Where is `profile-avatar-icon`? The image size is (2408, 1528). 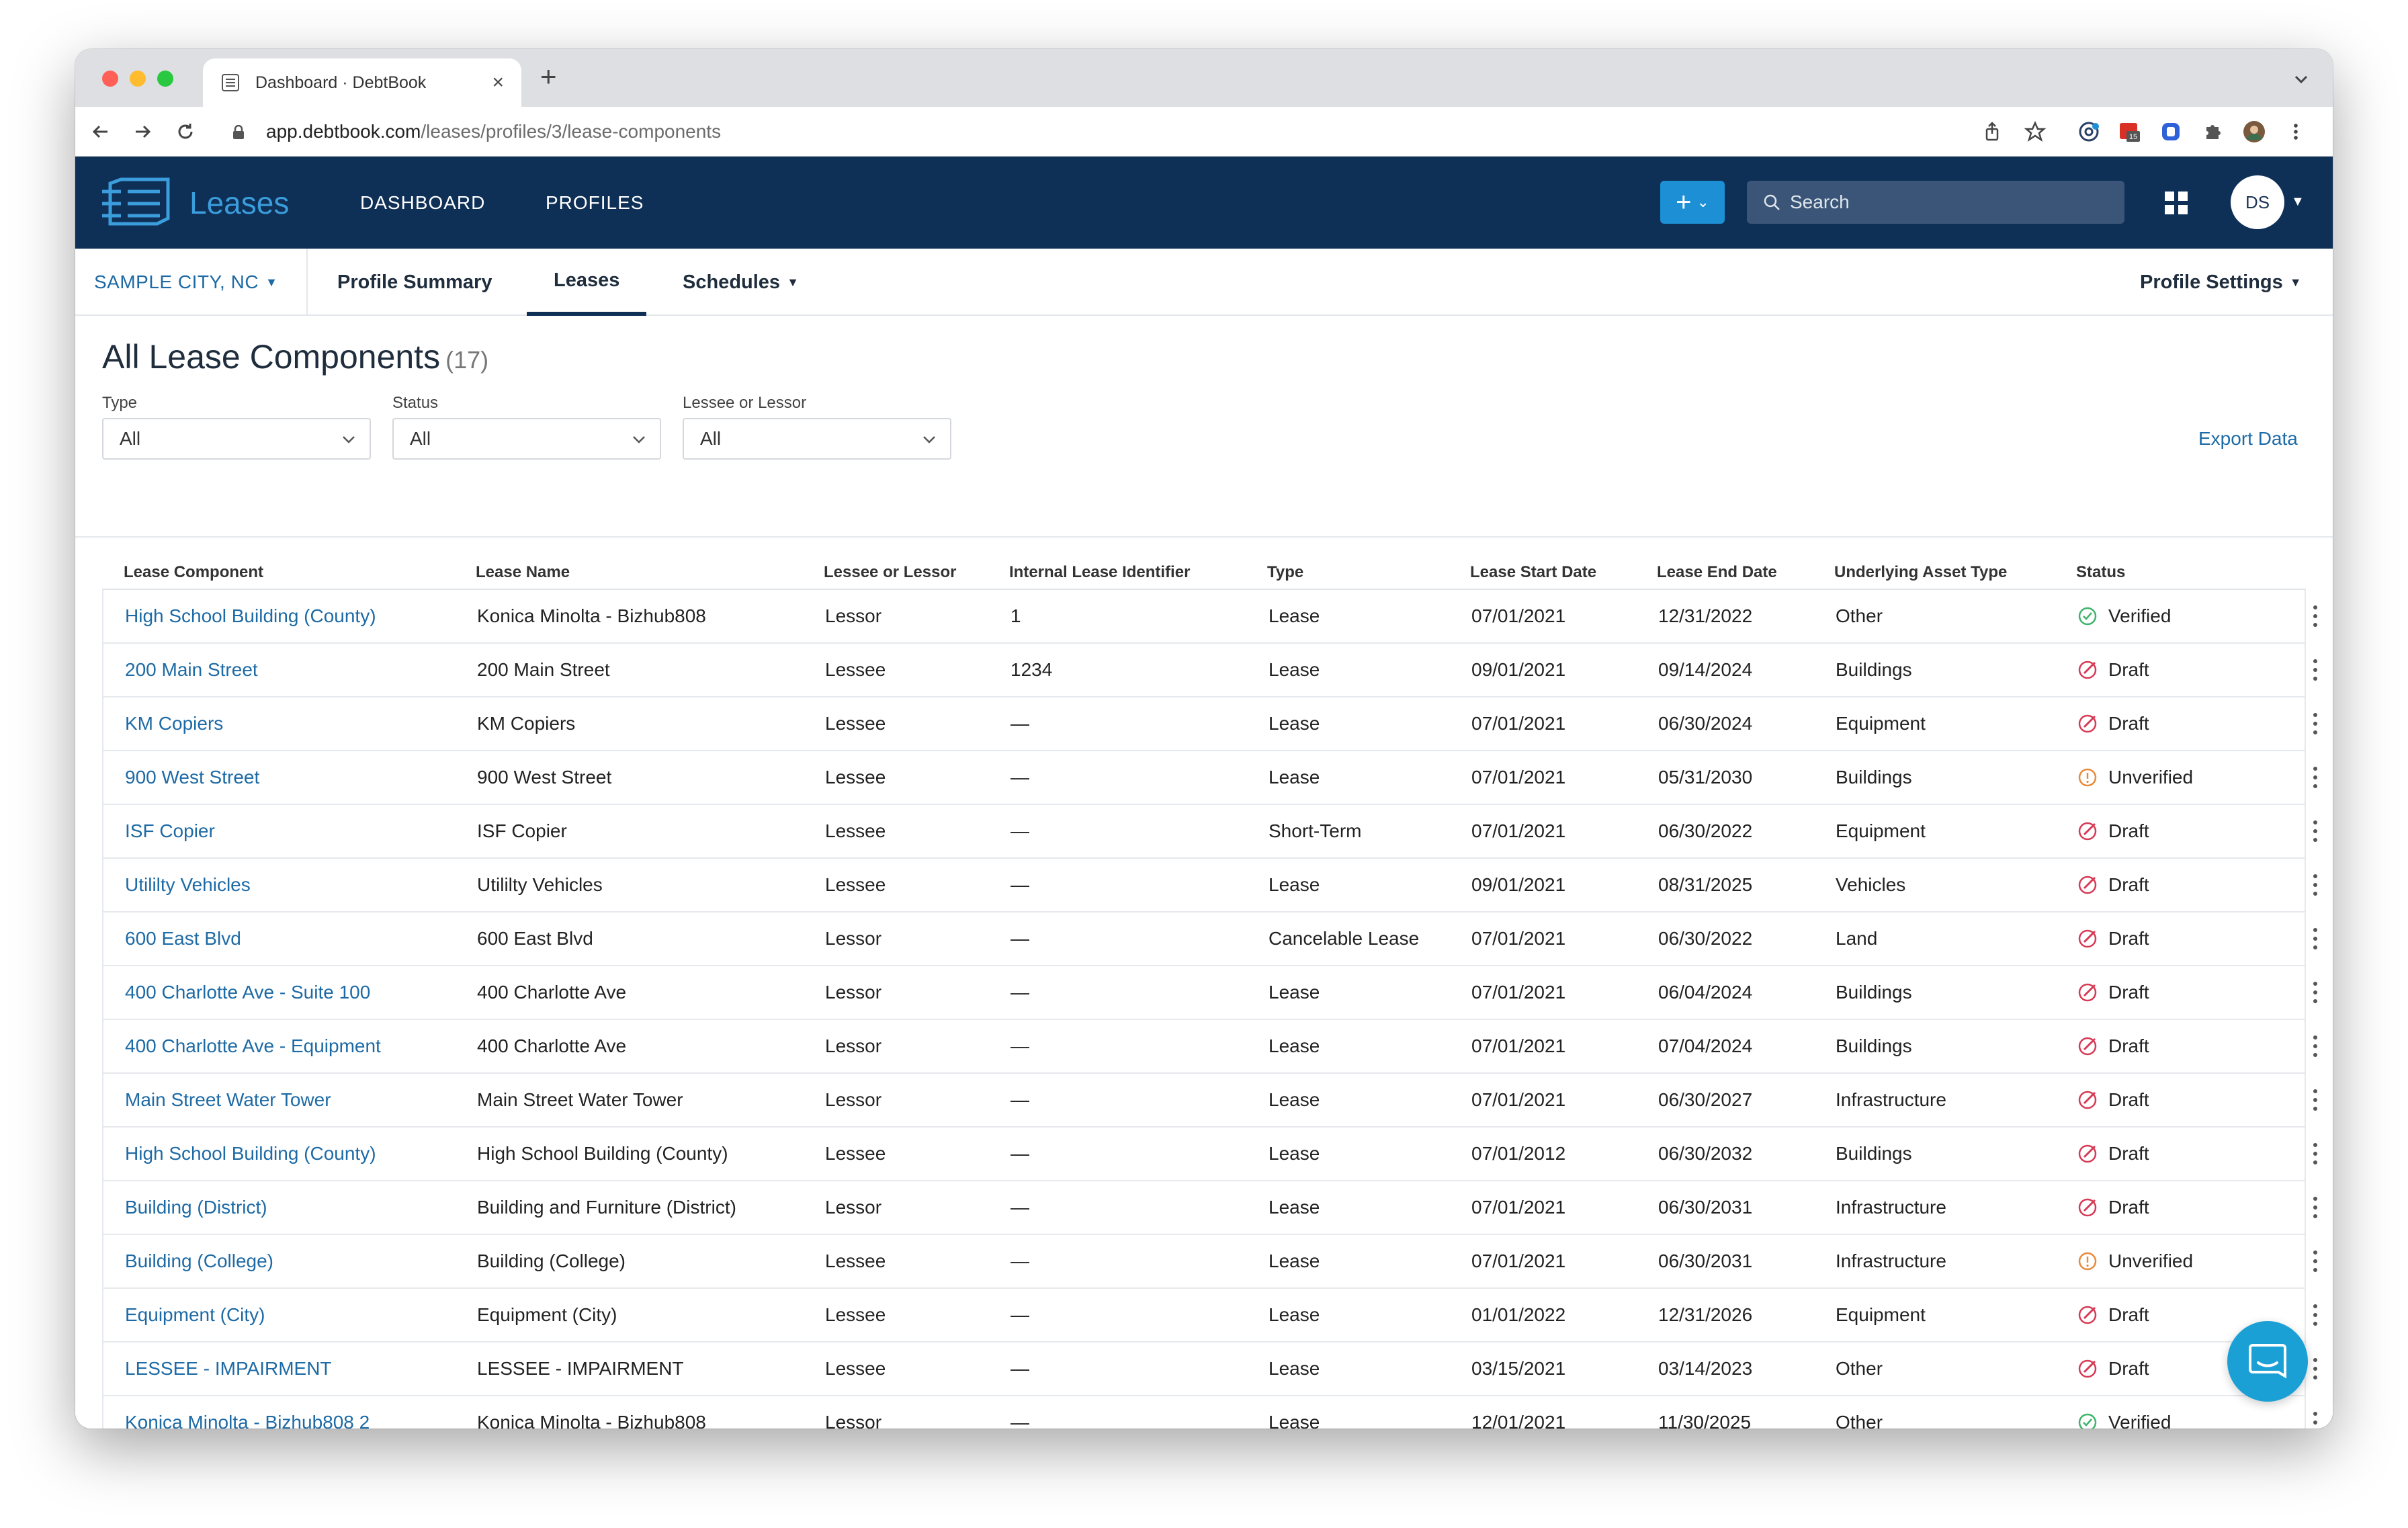 profile-avatar-icon is located at coordinates (2254, 131).